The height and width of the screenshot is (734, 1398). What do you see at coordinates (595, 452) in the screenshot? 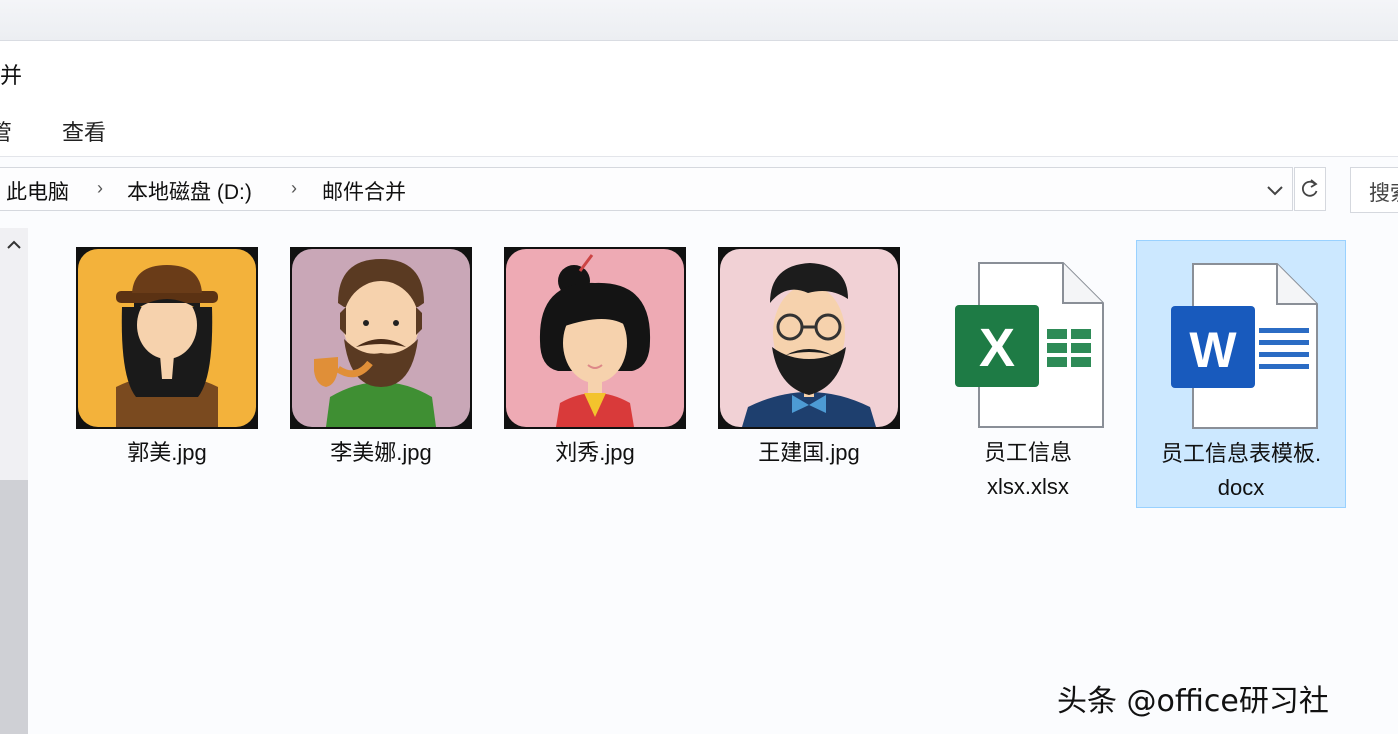
I see `file-name: 刘秀.jpg` at bounding box center [595, 452].